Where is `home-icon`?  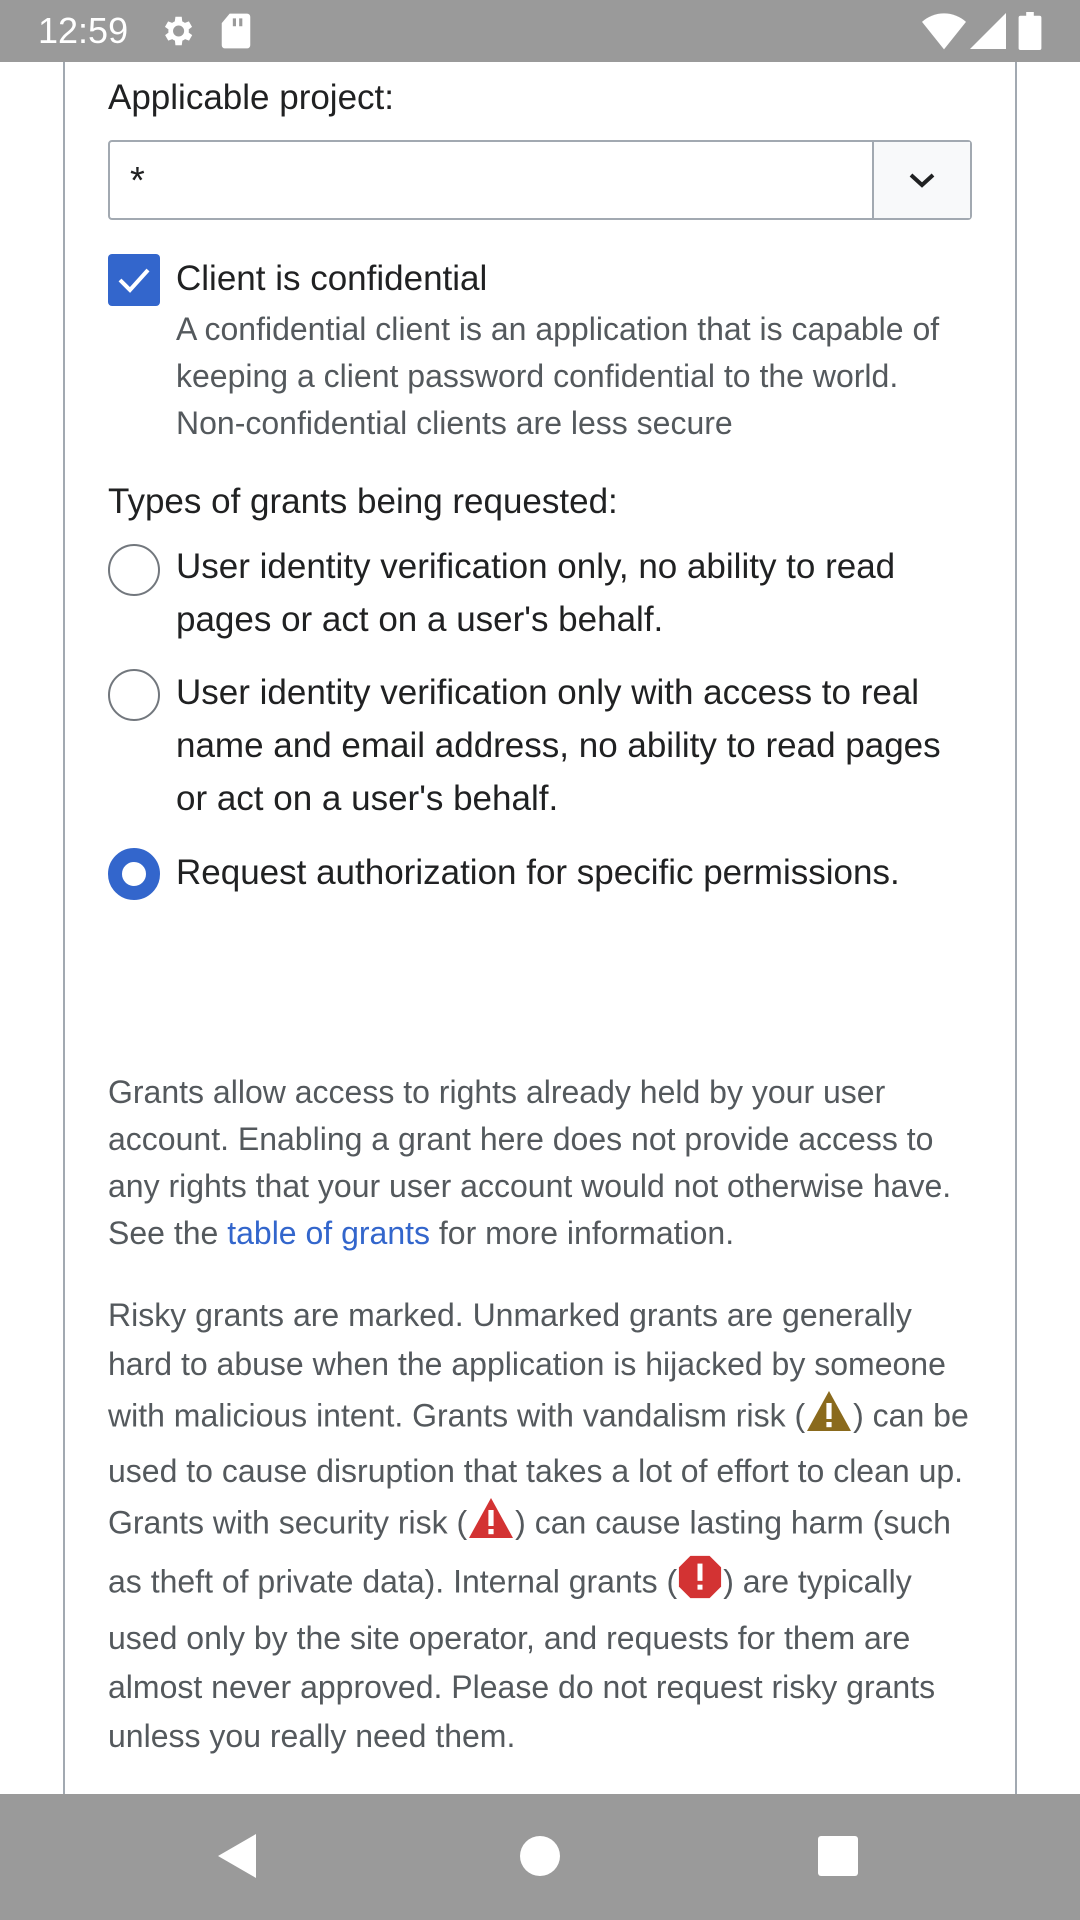 home-icon is located at coordinates (540, 1856).